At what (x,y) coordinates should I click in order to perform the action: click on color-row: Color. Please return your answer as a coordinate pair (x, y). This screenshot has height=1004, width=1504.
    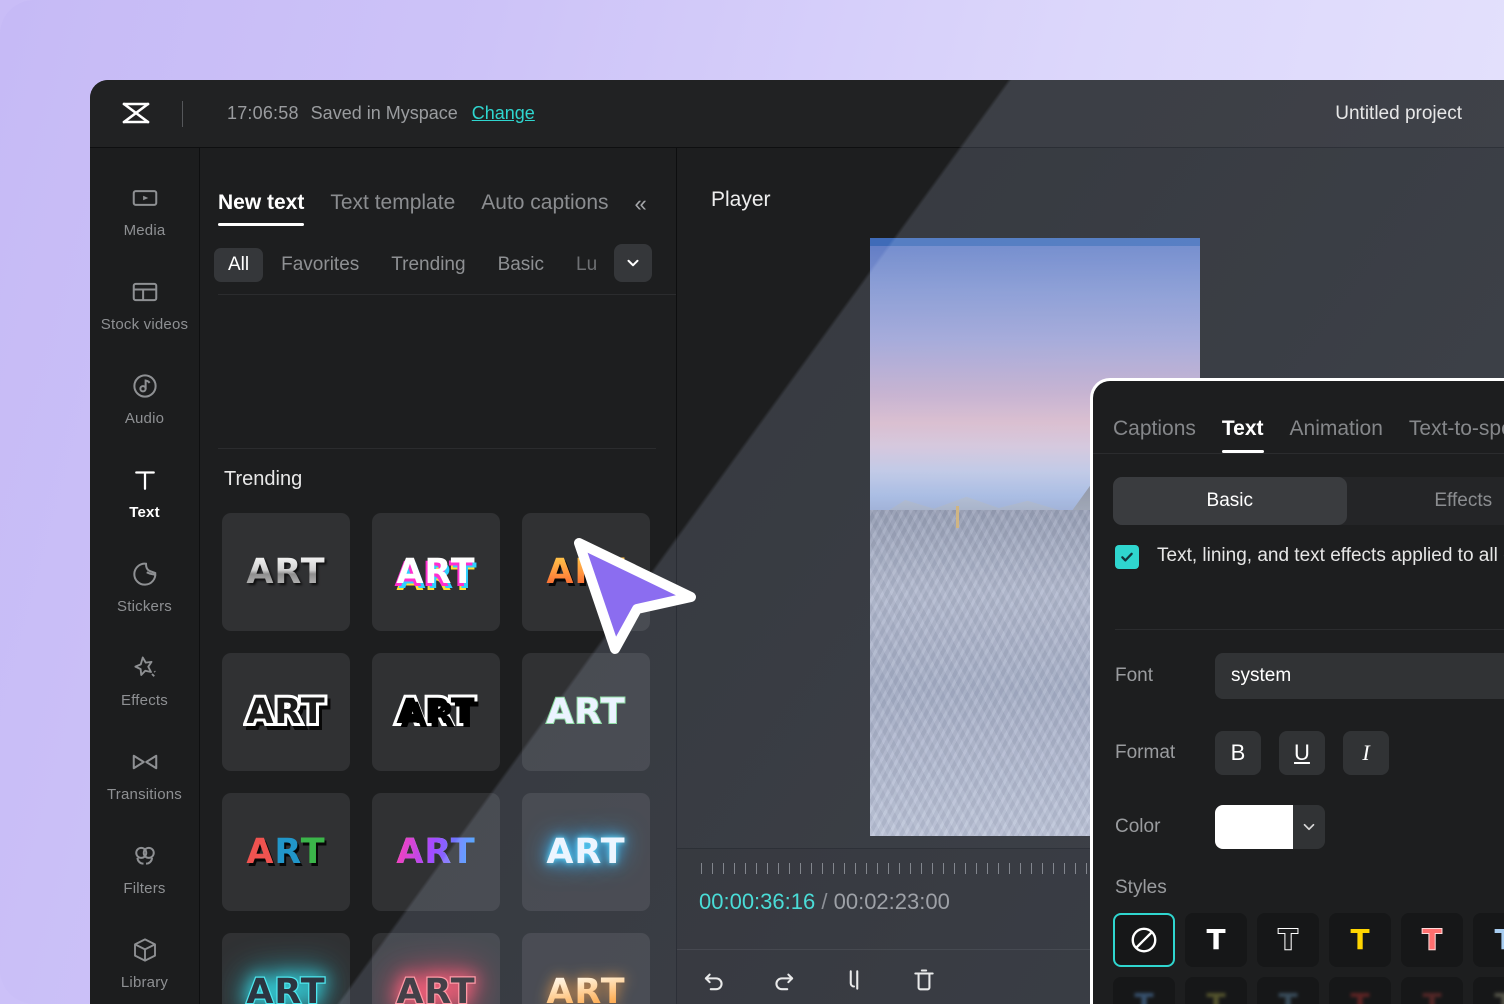
    Looking at the image, I should click on (1309, 827).